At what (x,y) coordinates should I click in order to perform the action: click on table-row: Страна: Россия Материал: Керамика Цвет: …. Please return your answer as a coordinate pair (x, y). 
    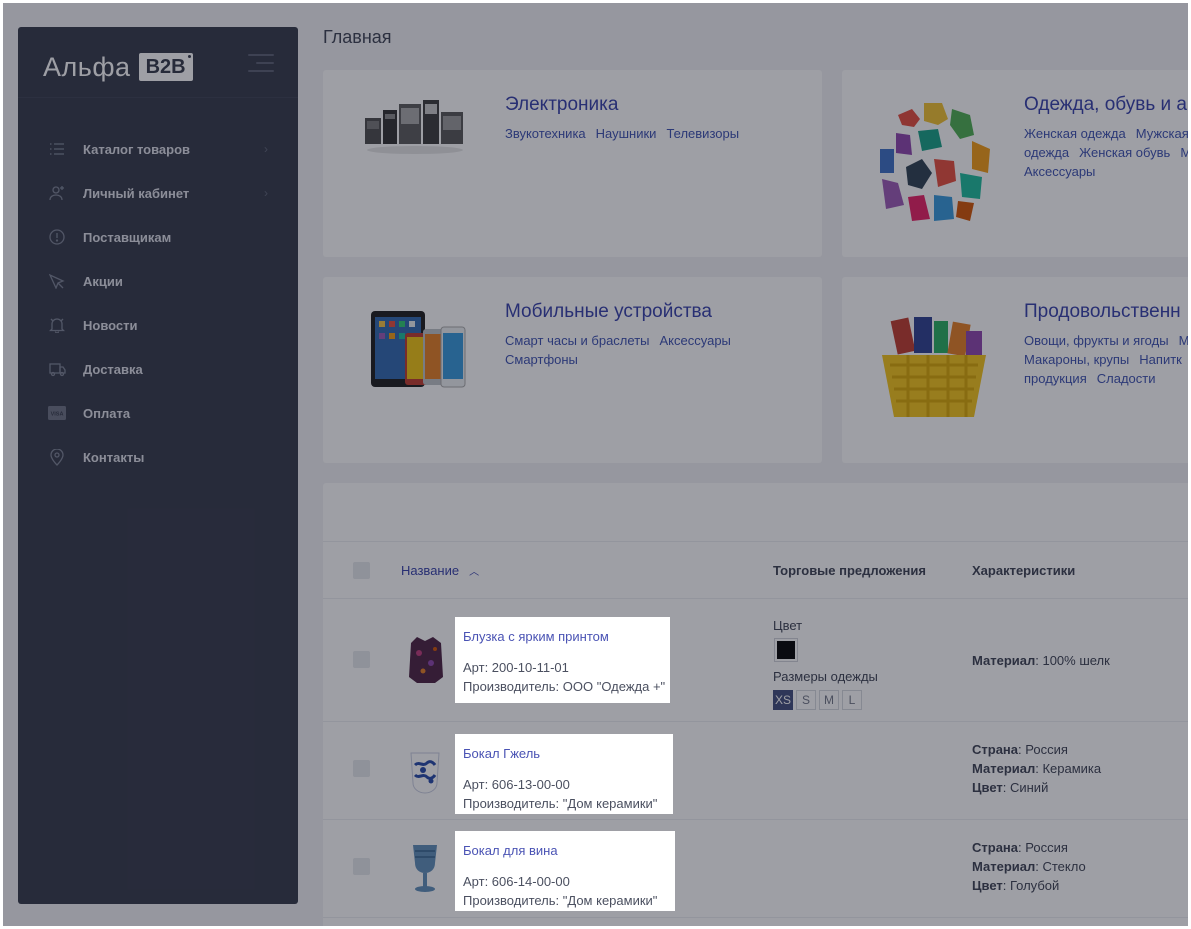
    Looking at the image, I should click on (755, 771).